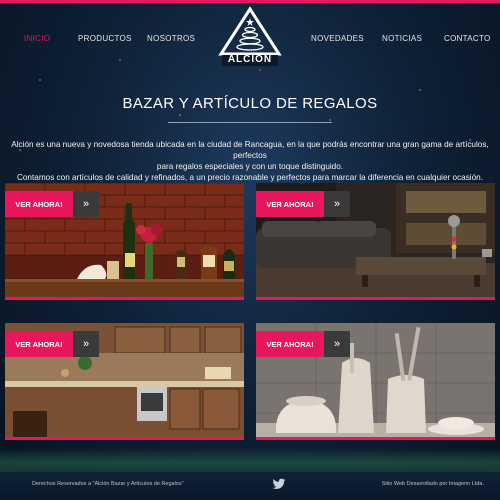 The image size is (500, 500). I want to click on nav-productos: PRODUCTOS, so click(105, 38).